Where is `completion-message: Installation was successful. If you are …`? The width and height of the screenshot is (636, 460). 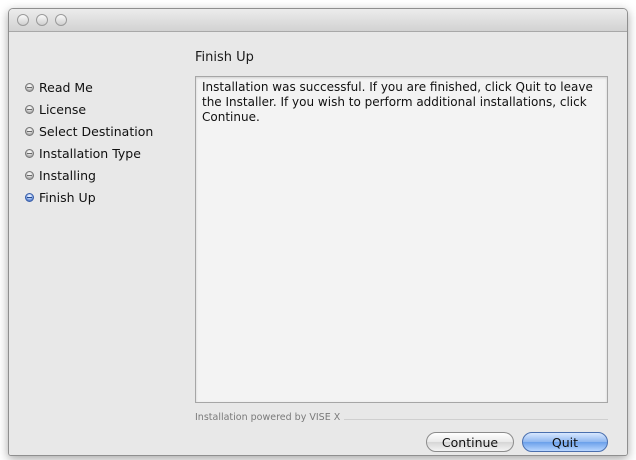
completion-message: Installation was successful. If you are … is located at coordinates (397, 102).